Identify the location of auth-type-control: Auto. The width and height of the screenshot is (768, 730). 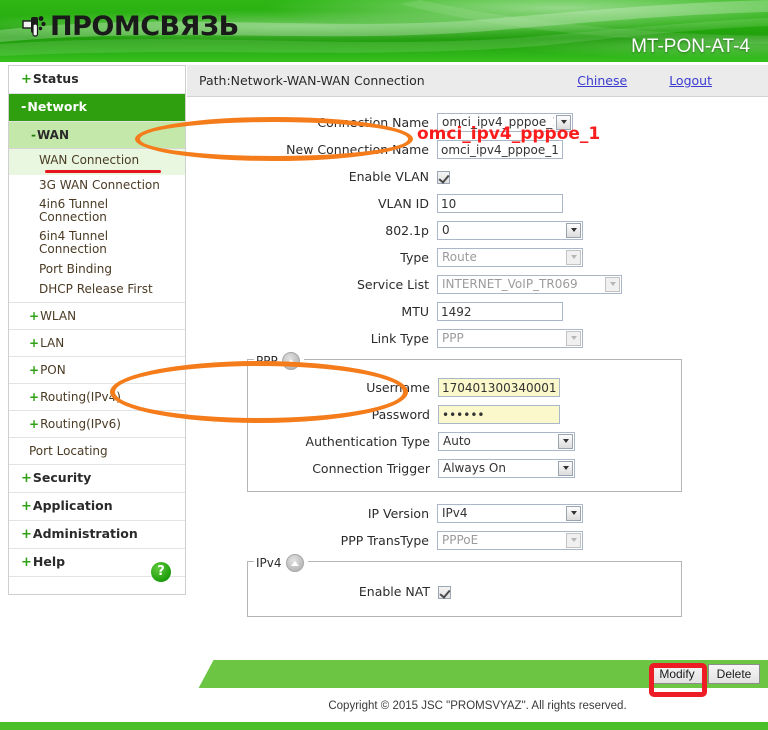
(506, 441).